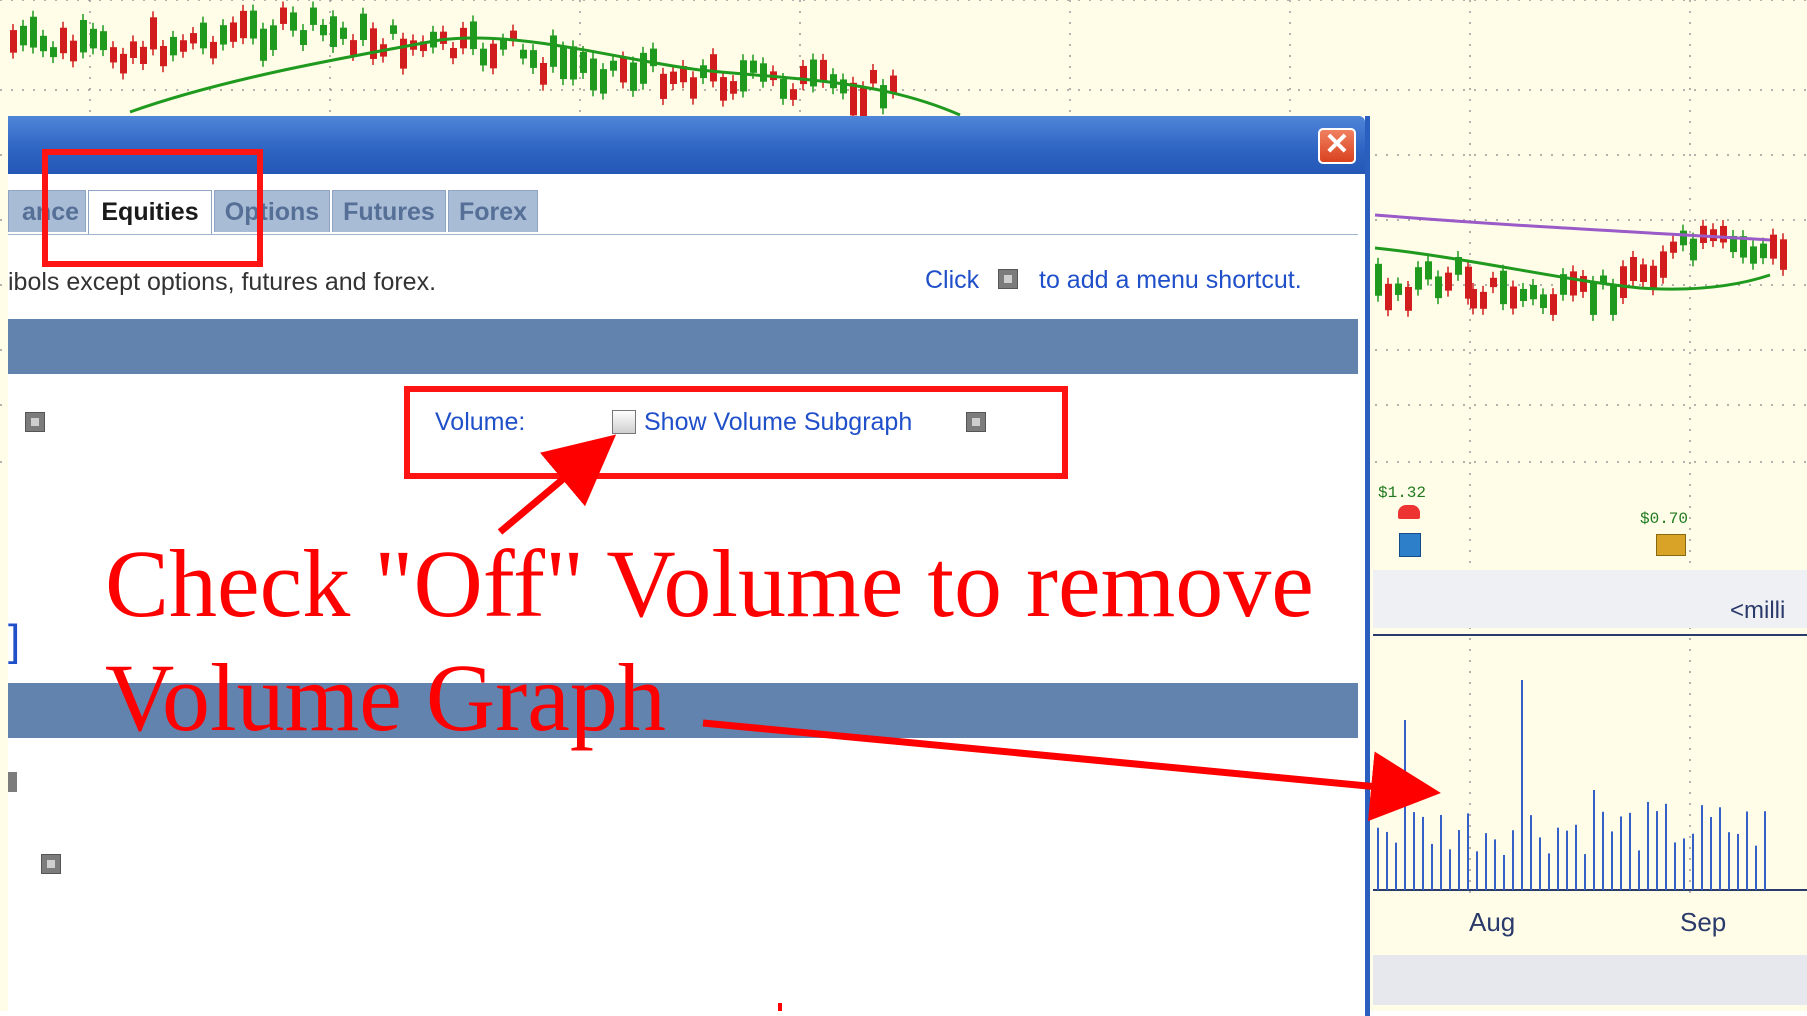 The width and height of the screenshot is (1807, 1016). Describe the element at coordinates (736, 432) in the screenshot. I see `highlight-volume-option` at that location.